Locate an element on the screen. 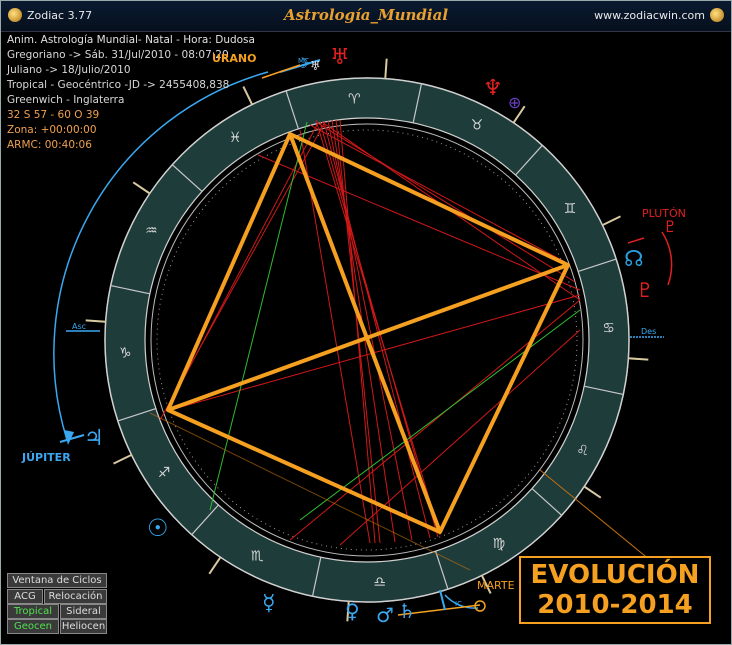 The width and height of the screenshot is (732, 645). sun-icon: ☉ is located at coordinates (158, 528).